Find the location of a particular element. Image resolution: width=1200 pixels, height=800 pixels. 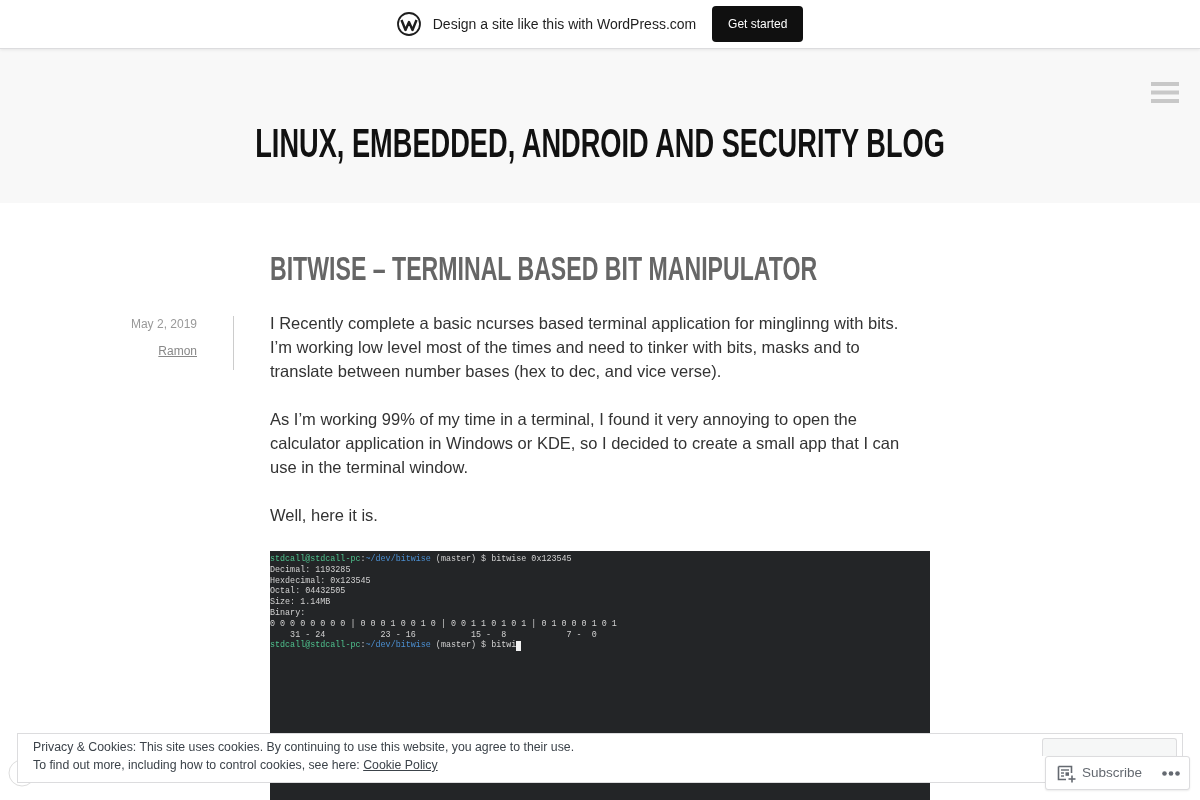

terminal-line: stdcall@stdcall-pc:~/dev/bitwise (master) $ bitwise 0x123545 is located at coordinates (421, 559).